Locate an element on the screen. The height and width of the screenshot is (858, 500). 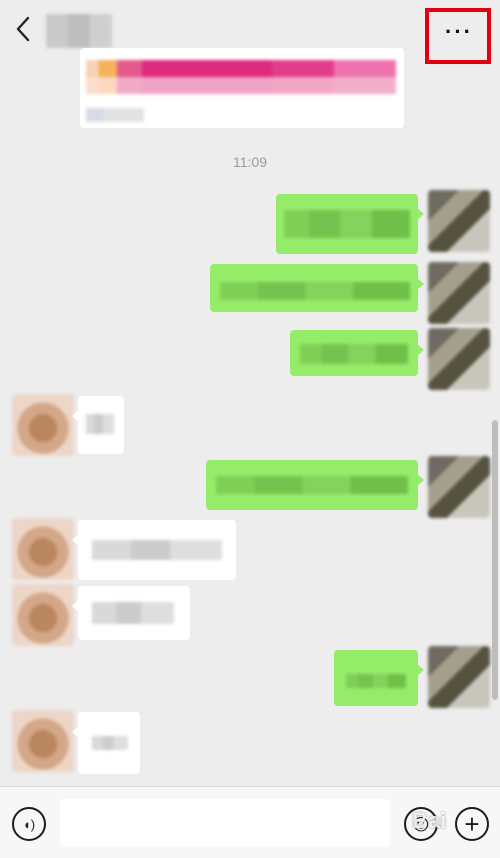
more-button-highlight is located at coordinates (458, 36).